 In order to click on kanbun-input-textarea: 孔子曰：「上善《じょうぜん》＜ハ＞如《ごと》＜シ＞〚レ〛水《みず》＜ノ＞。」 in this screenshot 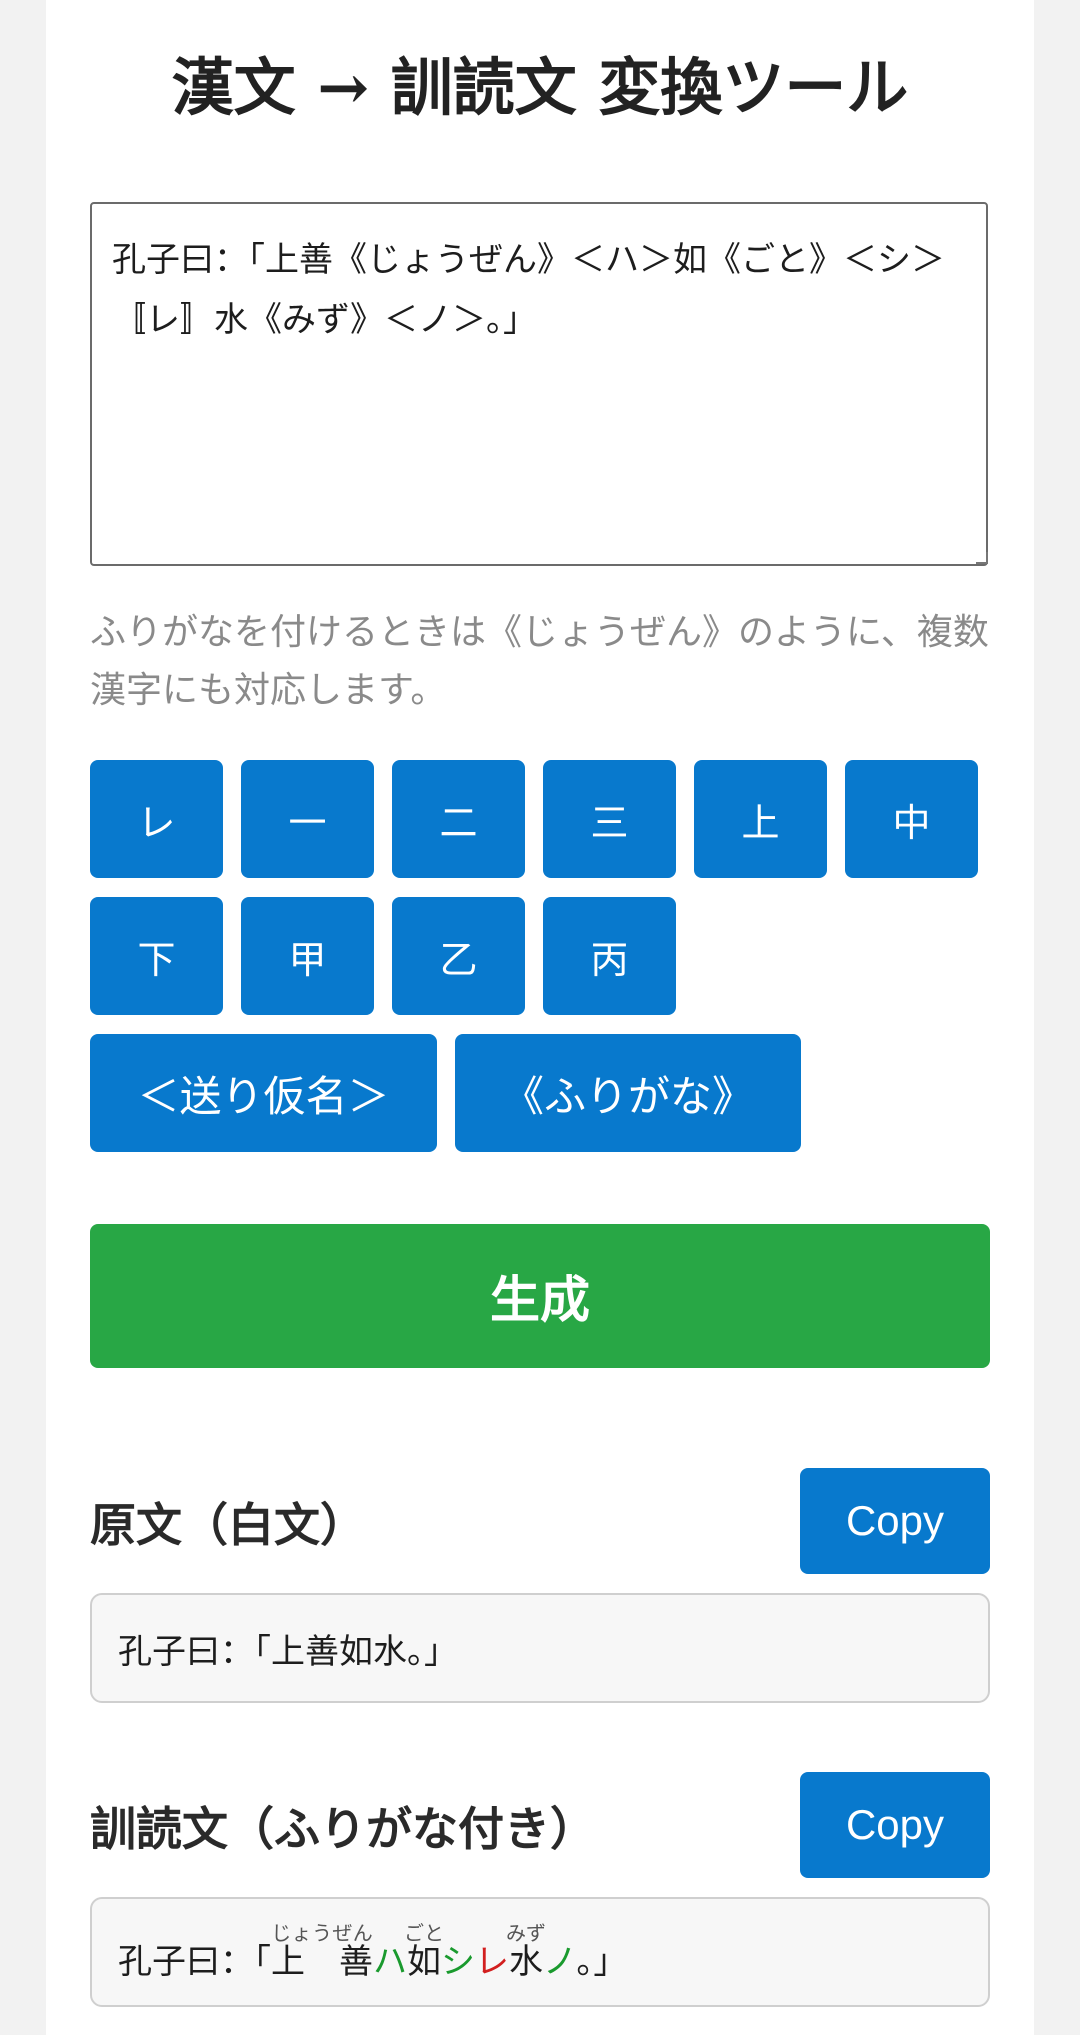, I will do `click(539, 384)`.